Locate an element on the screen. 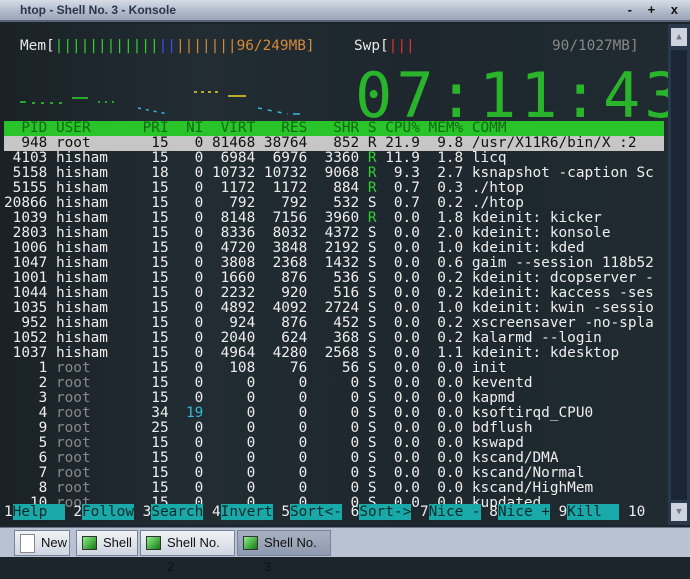 This screenshot has height=579, width=690. fkey-2-button: Search is located at coordinates (177, 512).